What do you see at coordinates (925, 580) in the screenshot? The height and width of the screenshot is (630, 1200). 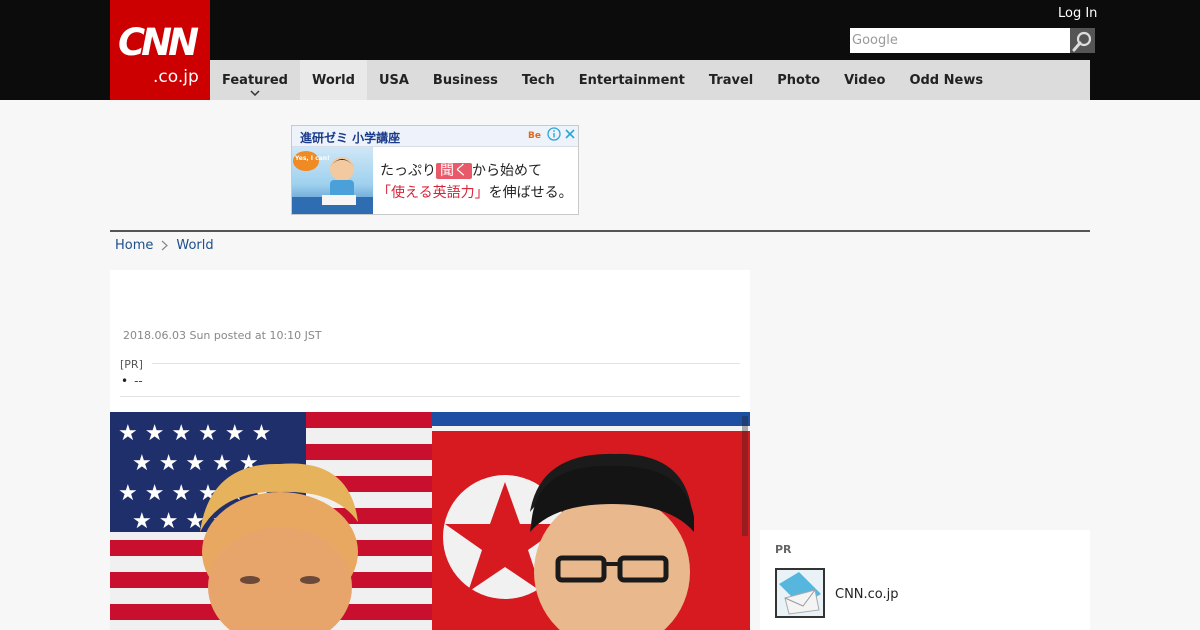 I see `sidebar-pr-box: PR CNN.co.jp` at bounding box center [925, 580].